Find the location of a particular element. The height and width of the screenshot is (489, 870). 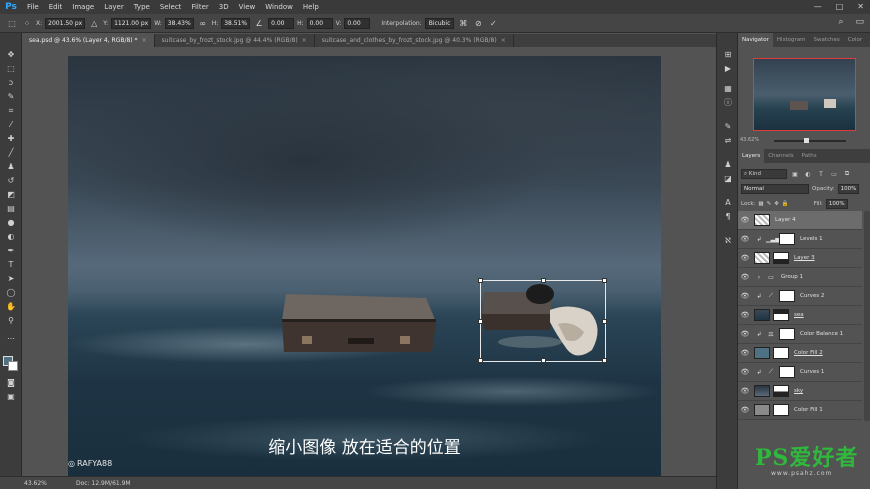

layer-row-color-balance-1: 👁 ↲ ⚖ Color Balance 1 is located at coordinates (800, 334).